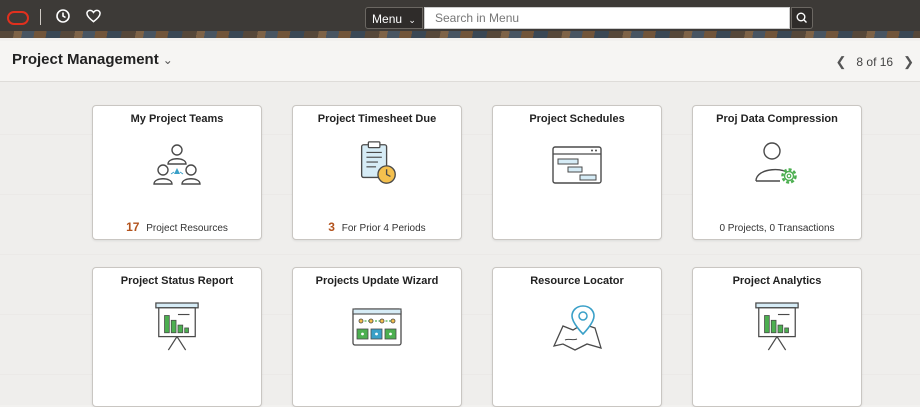  What do you see at coordinates (776, 163) in the screenshot?
I see `user-gear-icon` at bounding box center [776, 163].